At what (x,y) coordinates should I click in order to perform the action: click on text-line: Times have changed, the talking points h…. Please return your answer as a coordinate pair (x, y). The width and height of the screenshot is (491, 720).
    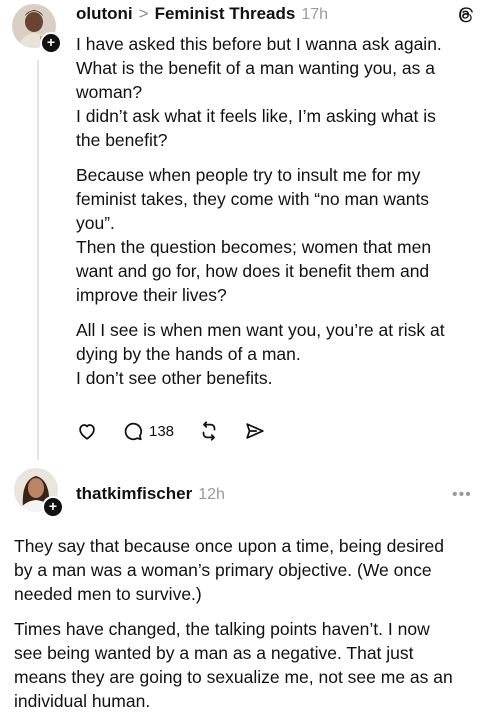
    Looking at the image, I should click on (222, 629).